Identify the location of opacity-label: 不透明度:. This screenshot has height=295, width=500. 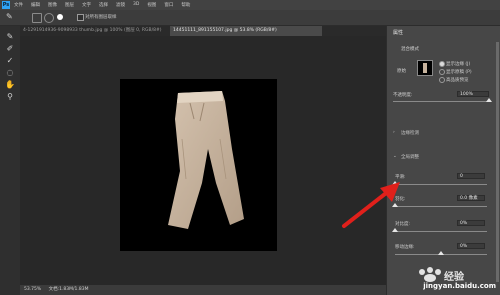
(403, 95).